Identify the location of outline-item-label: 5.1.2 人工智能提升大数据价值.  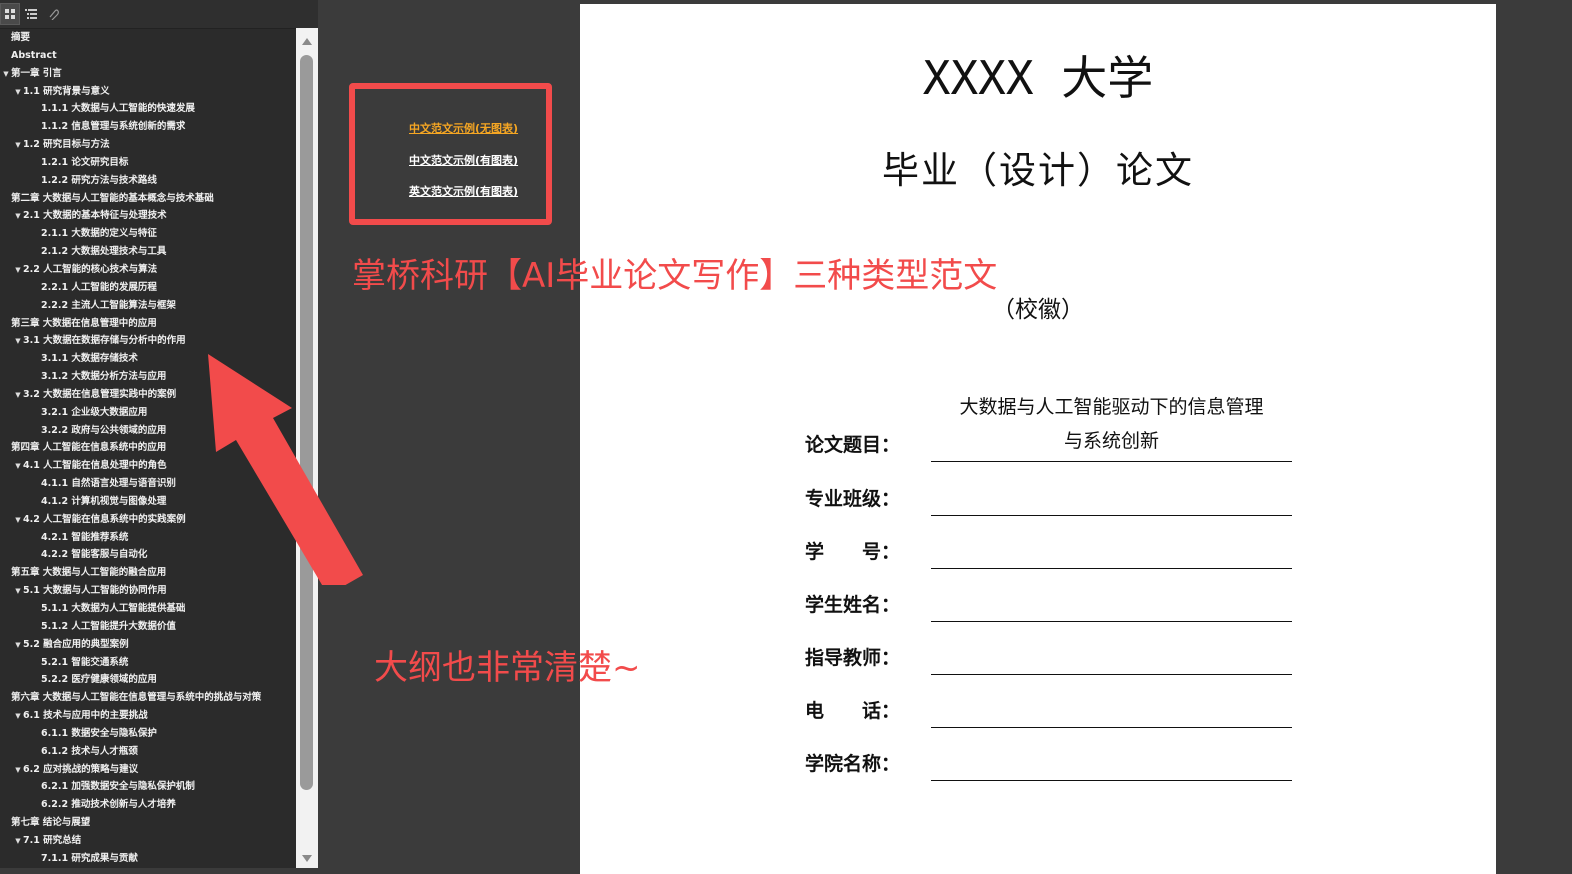
(108, 626).